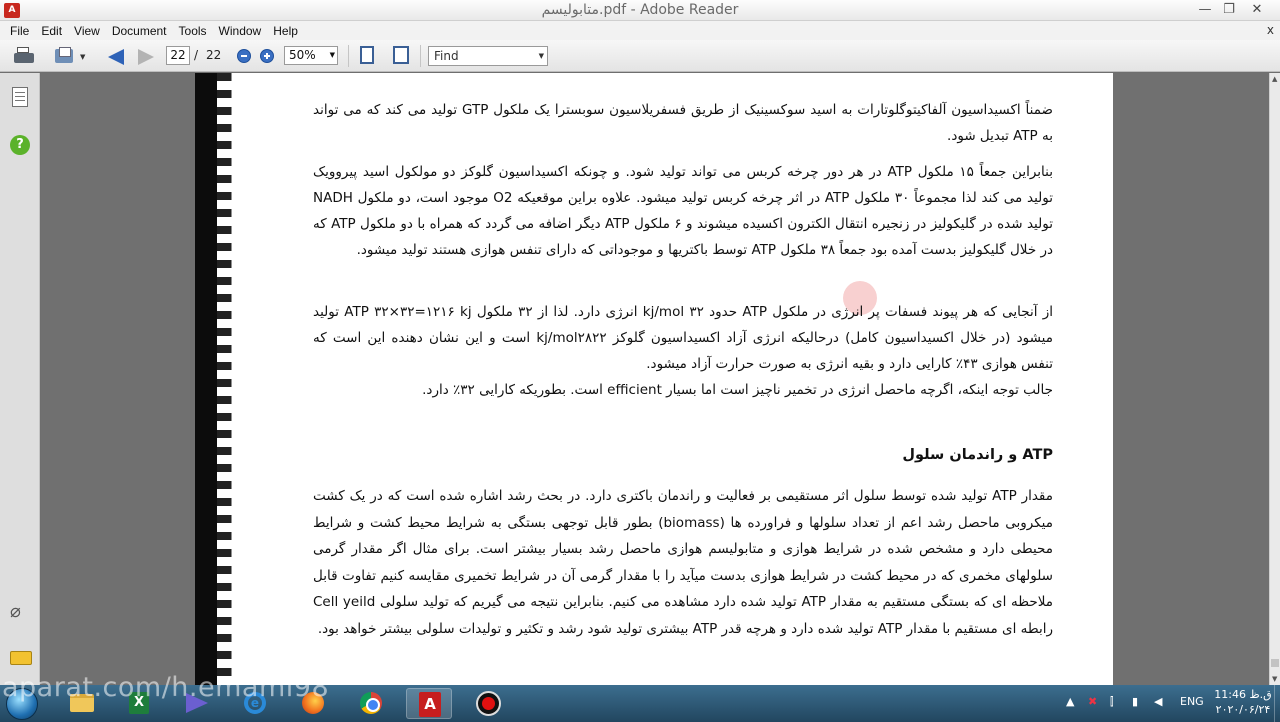  I want to click on aparat-watermark: aparat.com/h.emami98, so click(166, 687).